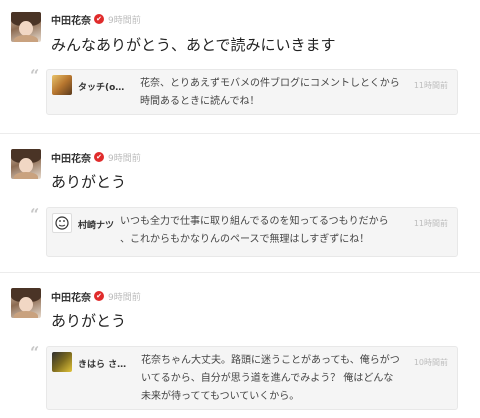  I want to click on reply-timestamp: 10時間前, so click(430, 362).